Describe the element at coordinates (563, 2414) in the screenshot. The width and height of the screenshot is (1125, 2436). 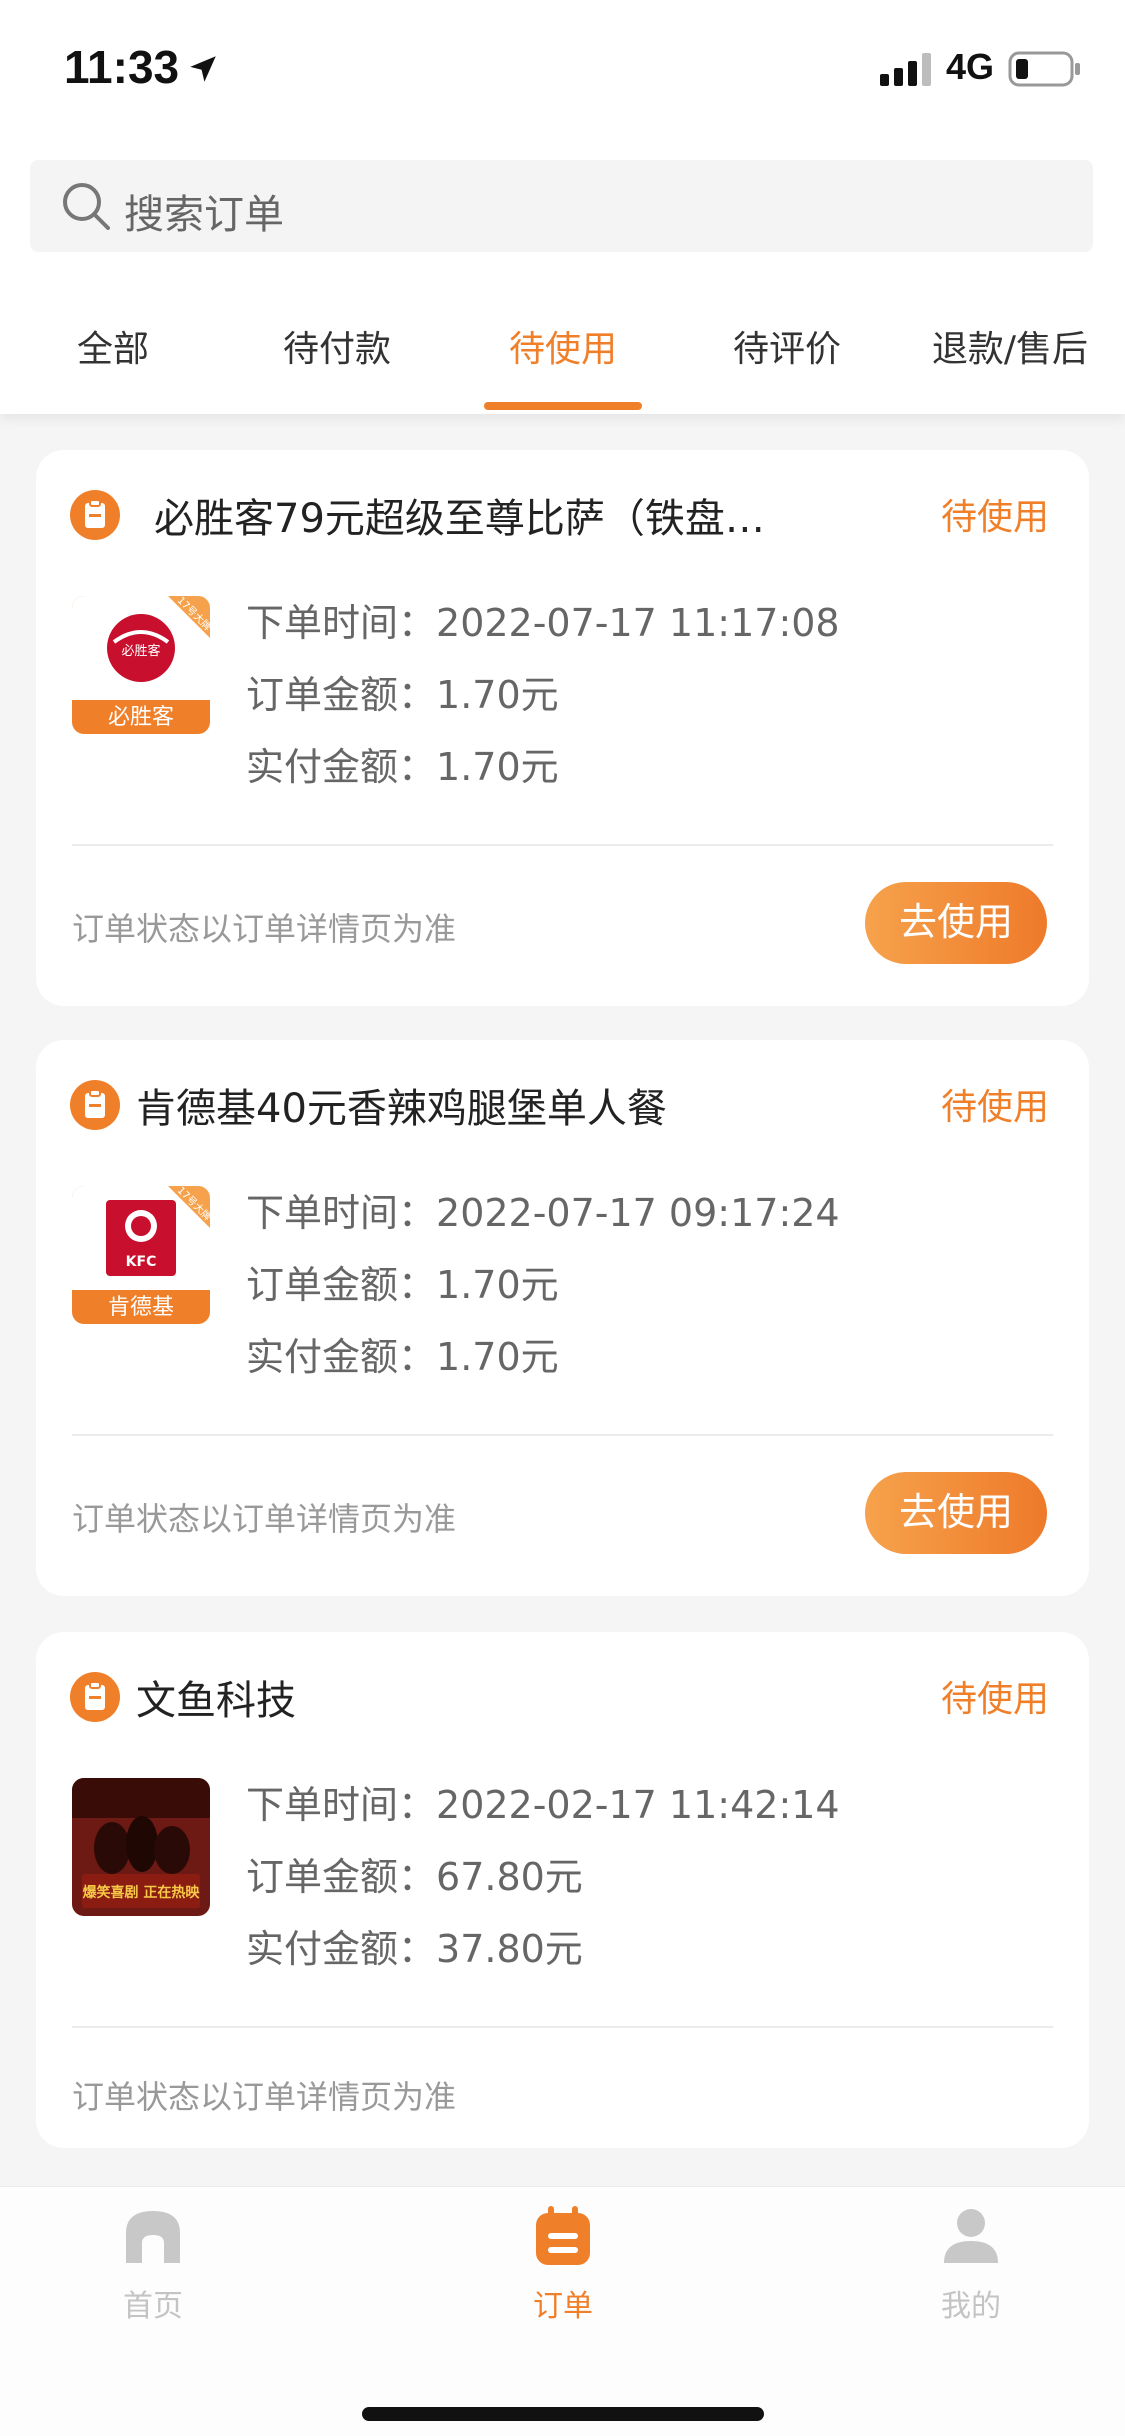
I see `home-indicator` at that location.